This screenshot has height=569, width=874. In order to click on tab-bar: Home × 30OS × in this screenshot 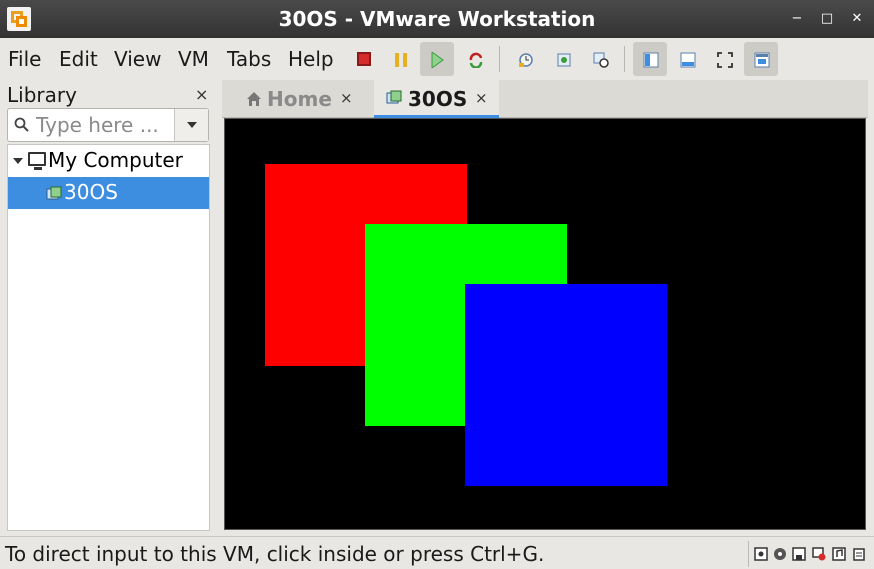, I will do `click(545, 99)`.